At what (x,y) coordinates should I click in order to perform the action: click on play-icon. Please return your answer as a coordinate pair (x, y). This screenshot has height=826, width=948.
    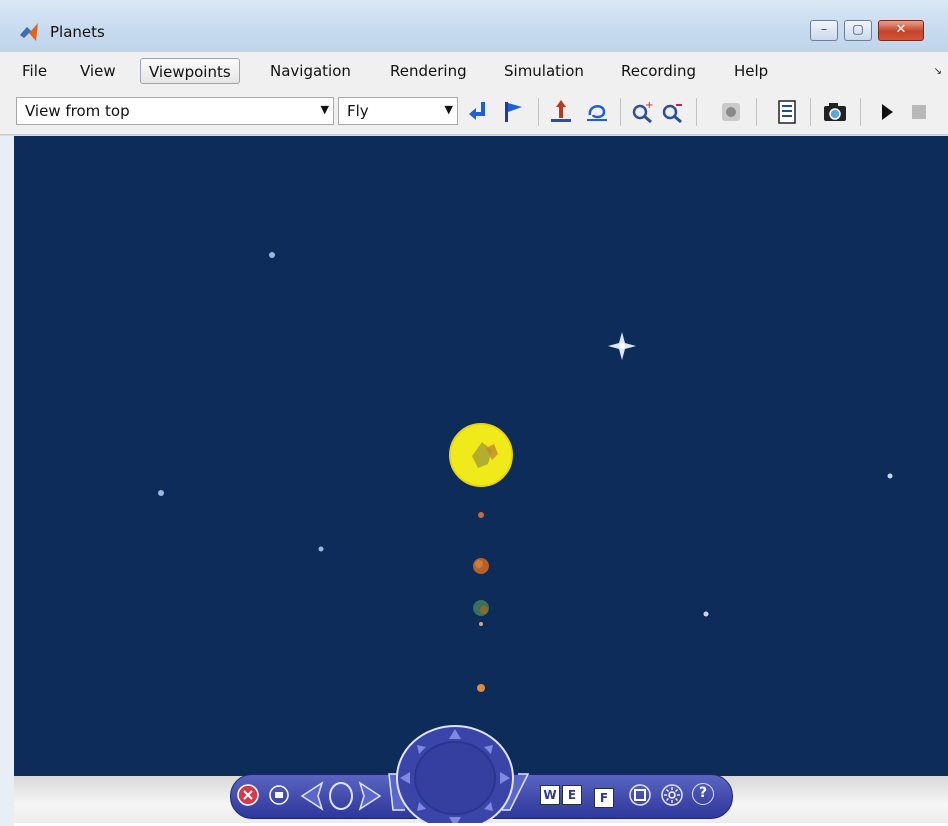
    Looking at the image, I should click on (887, 112).